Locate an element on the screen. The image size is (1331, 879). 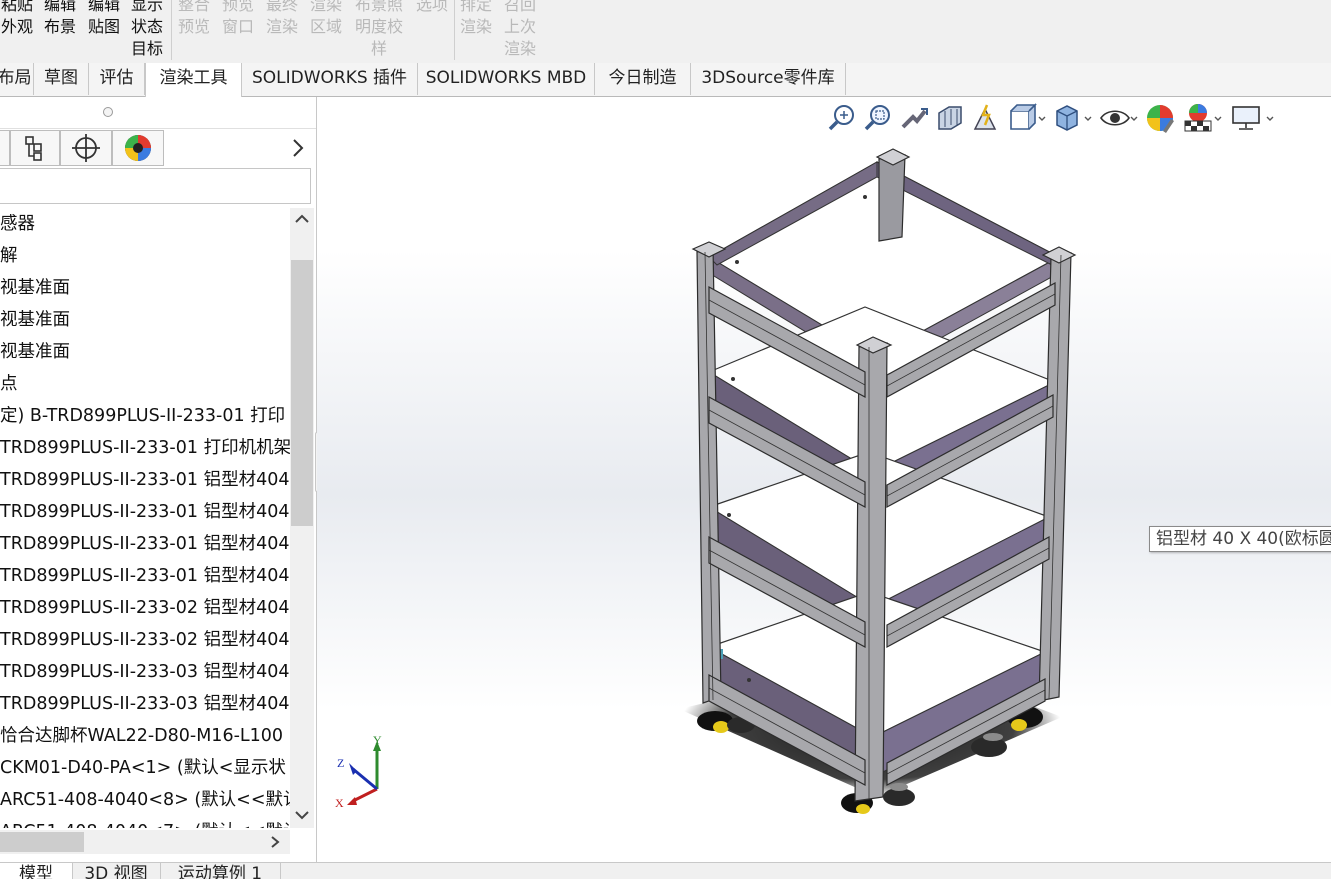
chevron-right-icon is located at coordinates (298, 148).